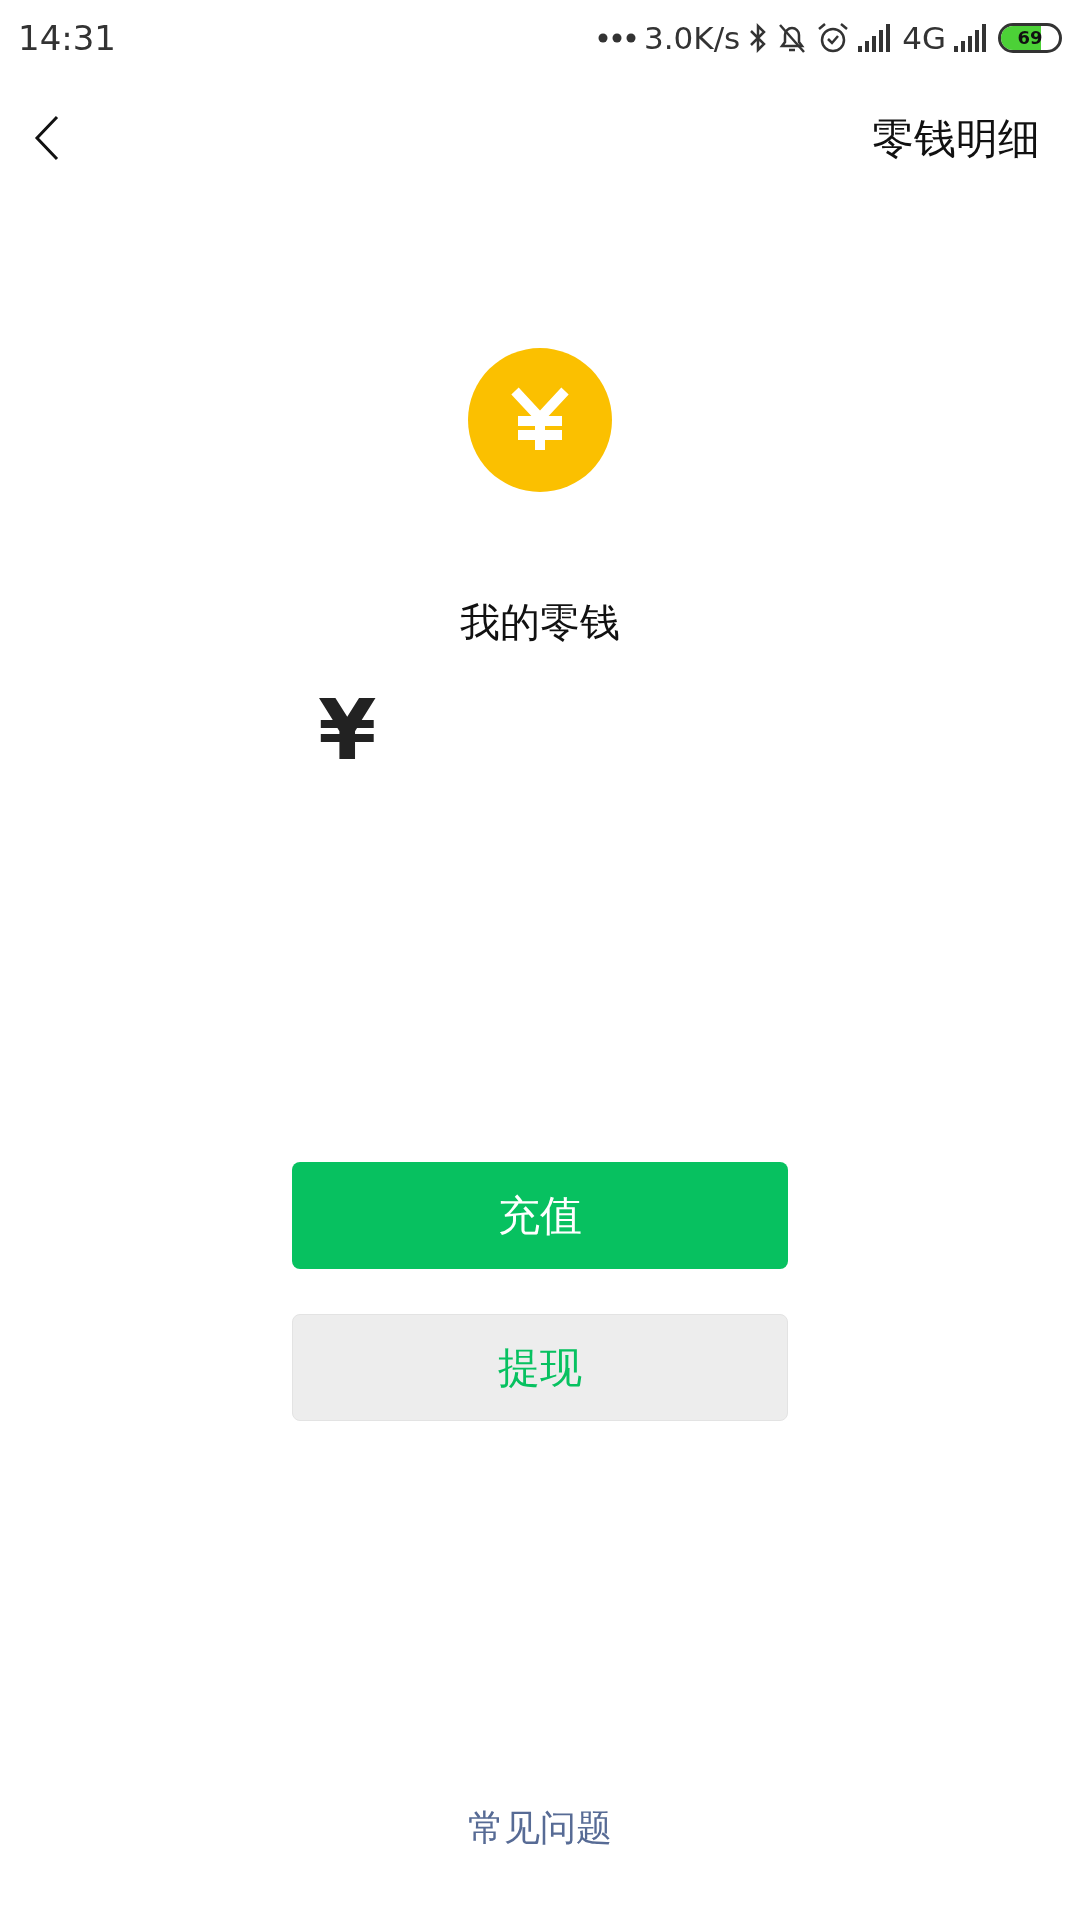 The image size is (1080, 1920). I want to click on network-type: 4G, so click(924, 38).